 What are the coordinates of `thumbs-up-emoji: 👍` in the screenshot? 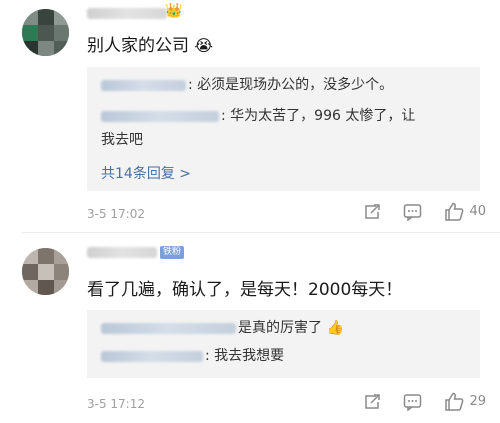 It's located at (335, 328).